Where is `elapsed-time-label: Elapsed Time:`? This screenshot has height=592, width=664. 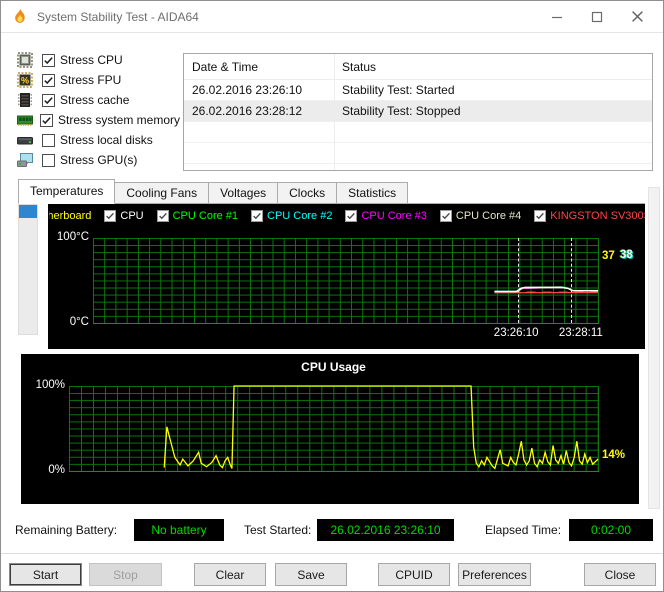 elapsed-time-label: Elapsed Time: is located at coordinates (523, 530).